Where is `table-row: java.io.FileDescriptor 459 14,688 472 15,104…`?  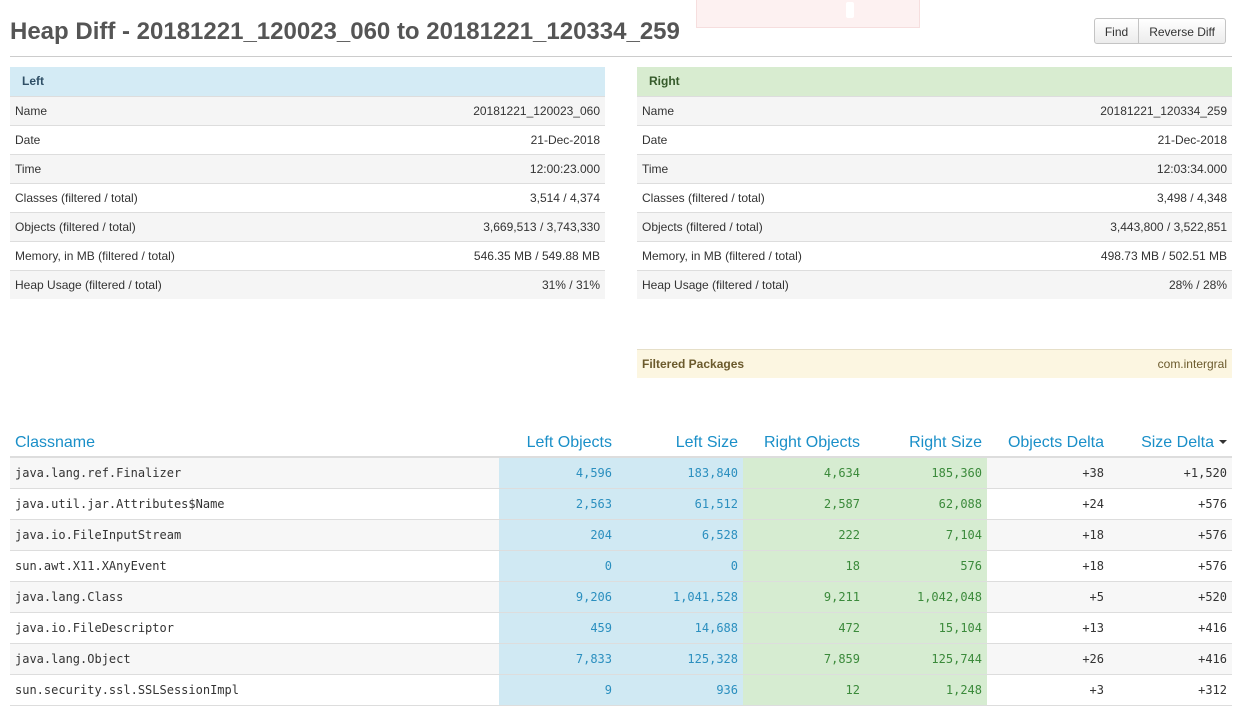 table-row: java.io.FileDescriptor 459 14,688 472 15,104… is located at coordinates (621, 628).